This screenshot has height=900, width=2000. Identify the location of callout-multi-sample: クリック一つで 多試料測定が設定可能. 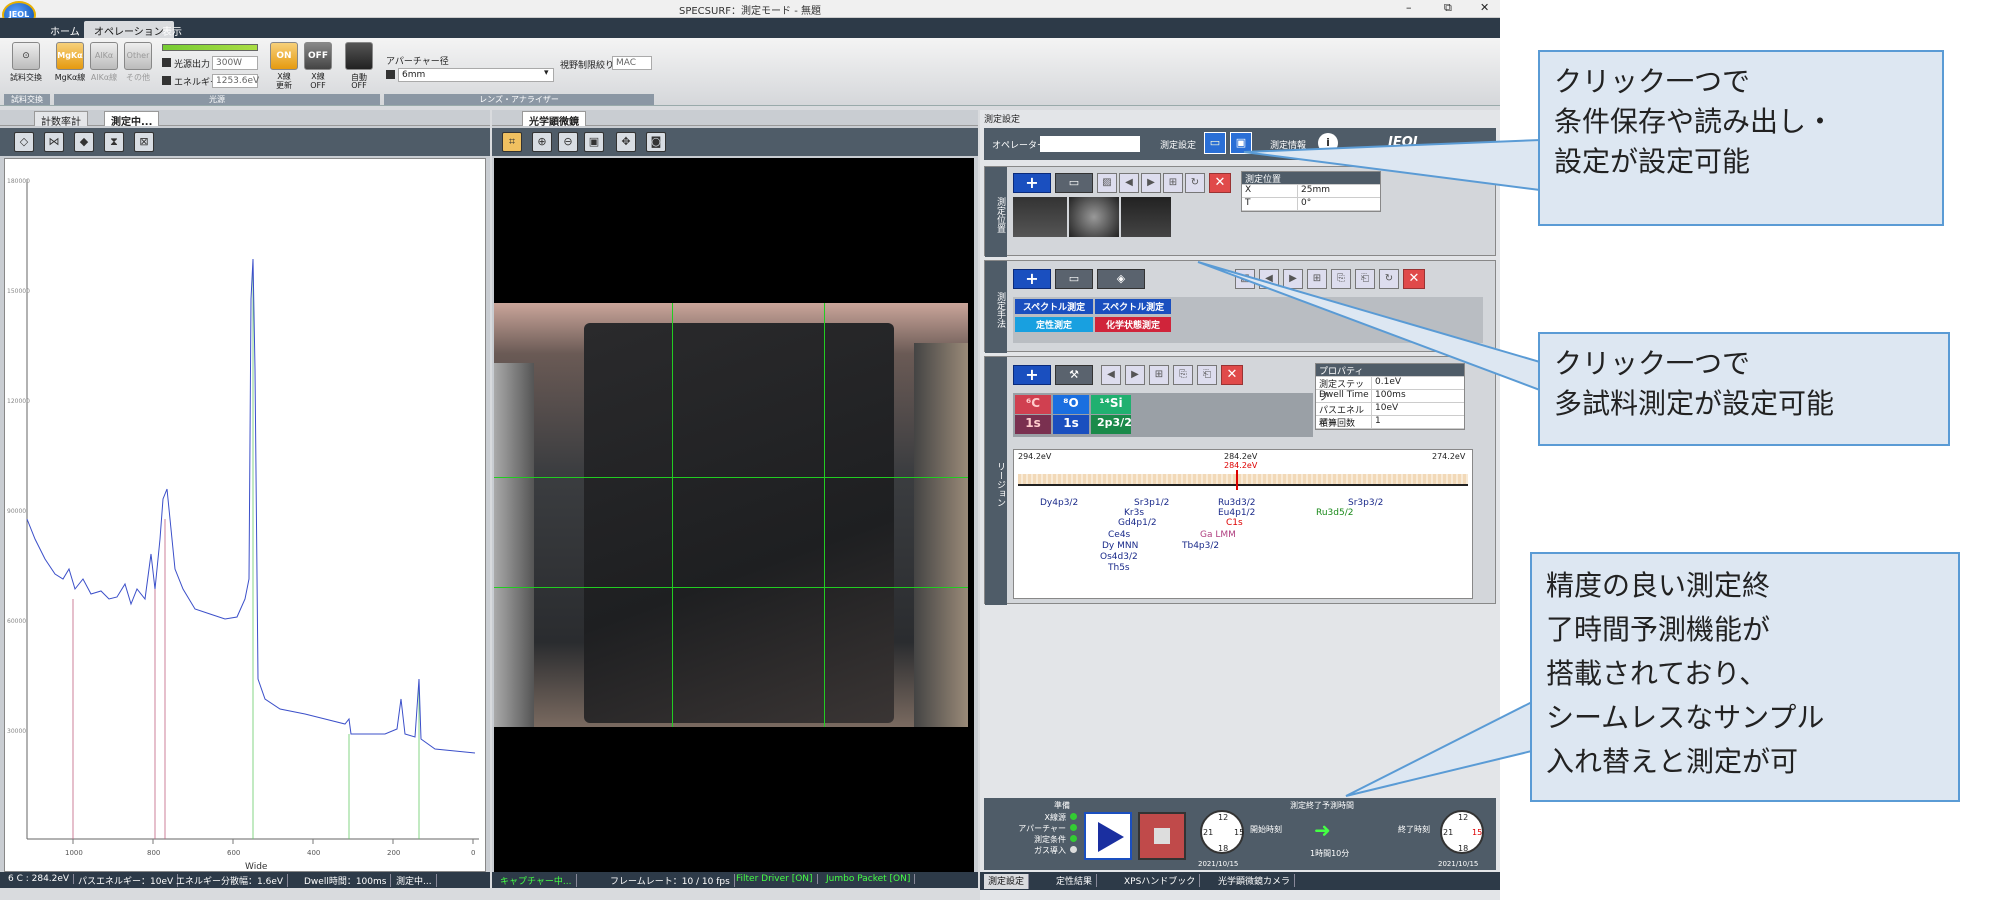
(1744, 389).